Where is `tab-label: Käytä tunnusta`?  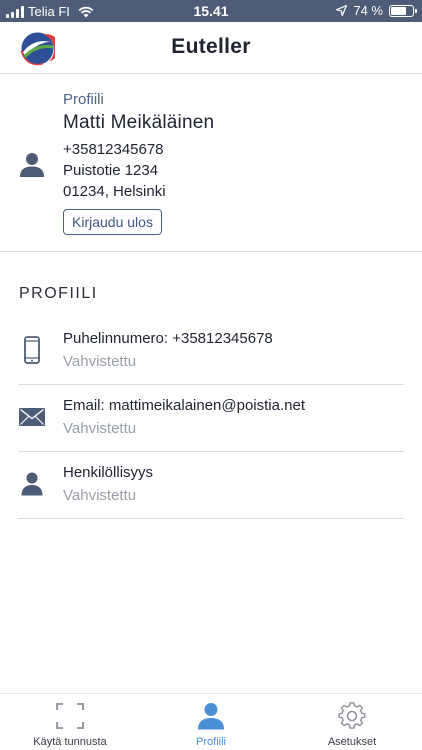
tab-label: Käytä tunnusta is located at coordinates (70, 742).